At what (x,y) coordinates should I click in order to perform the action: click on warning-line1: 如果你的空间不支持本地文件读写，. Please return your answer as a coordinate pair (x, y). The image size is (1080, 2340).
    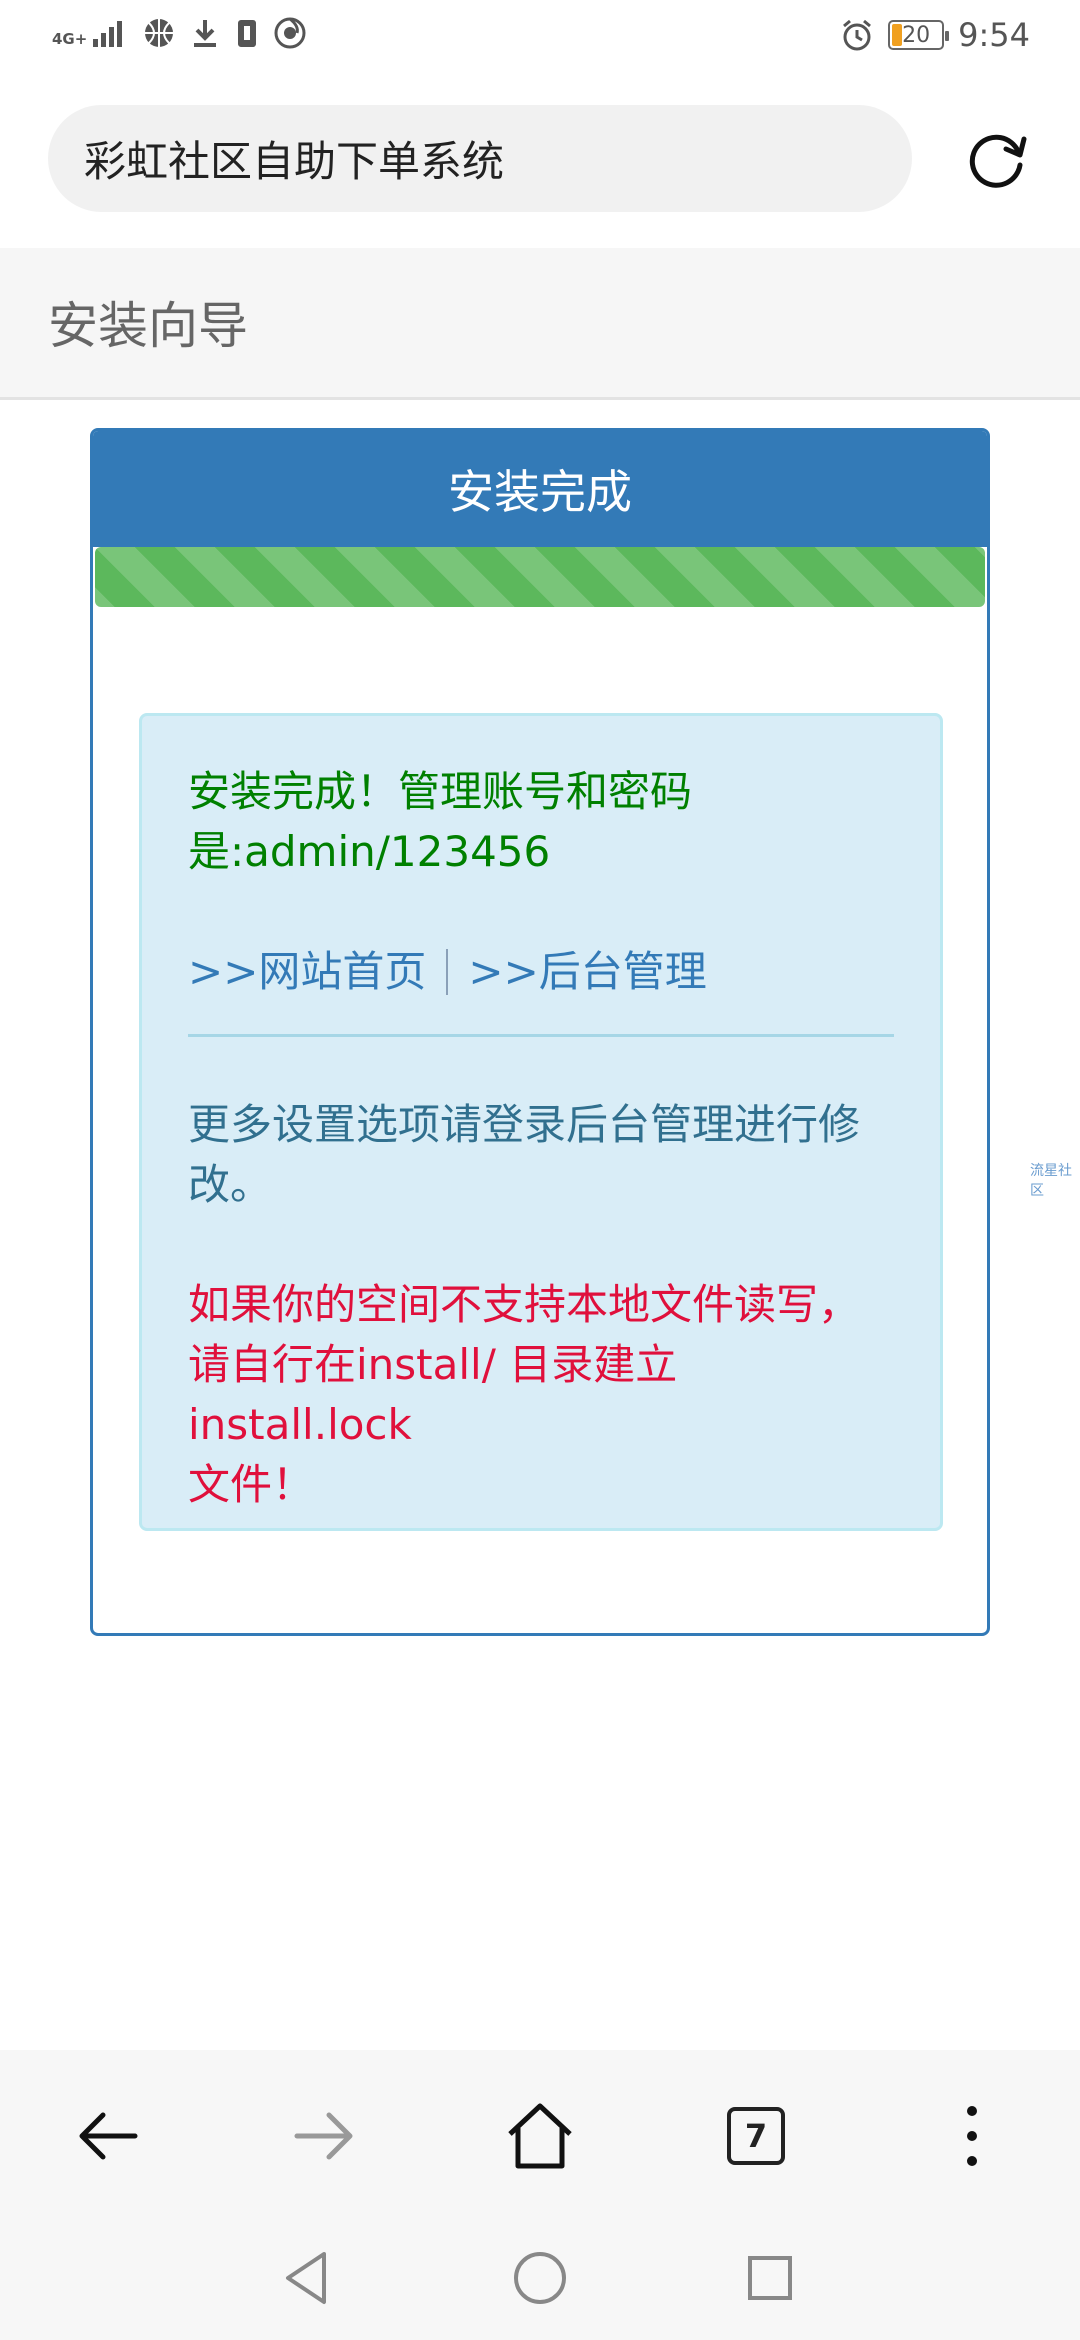
    Looking at the image, I should click on (524, 1304).